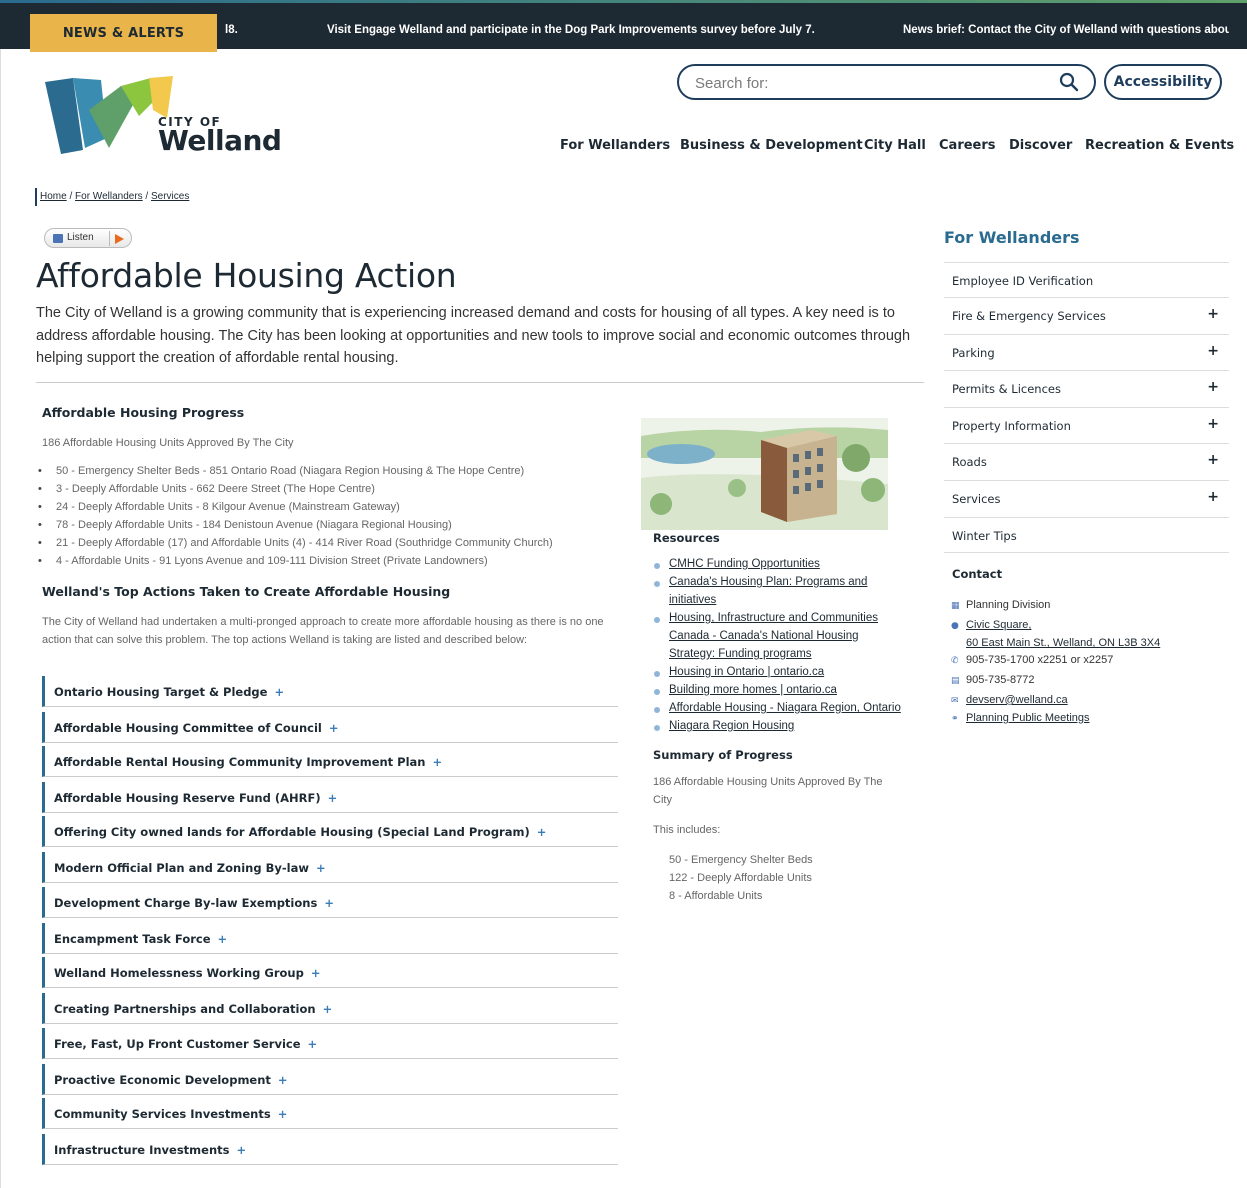  What do you see at coordinates (773, 618) in the screenshot?
I see `resource-link-national-housing: Housing, Infrastructure and Communities` at bounding box center [773, 618].